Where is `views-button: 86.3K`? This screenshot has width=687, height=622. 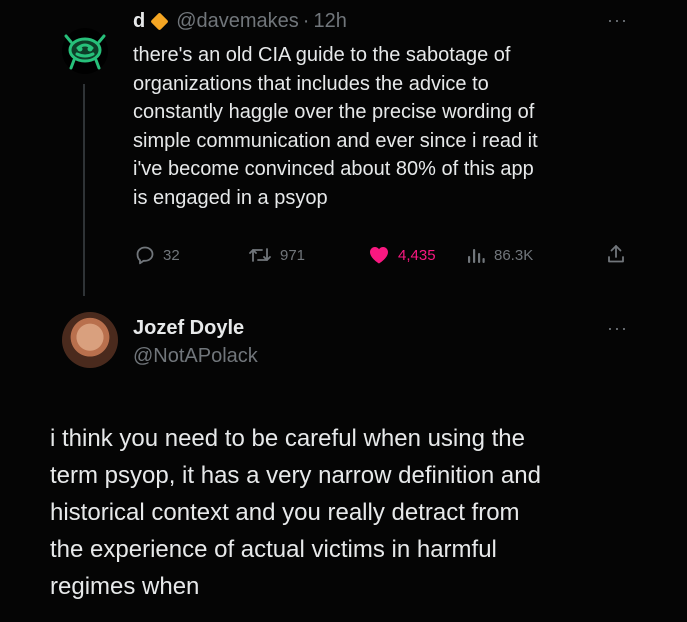 views-button: 86.3K is located at coordinates (499, 255).